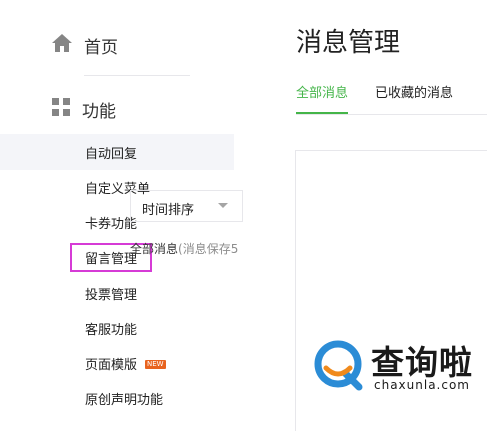 The height and width of the screenshot is (431, 487). Describe the element at coordinates (391, 114) in the screenshot. I see `tabs-divider` at that location.